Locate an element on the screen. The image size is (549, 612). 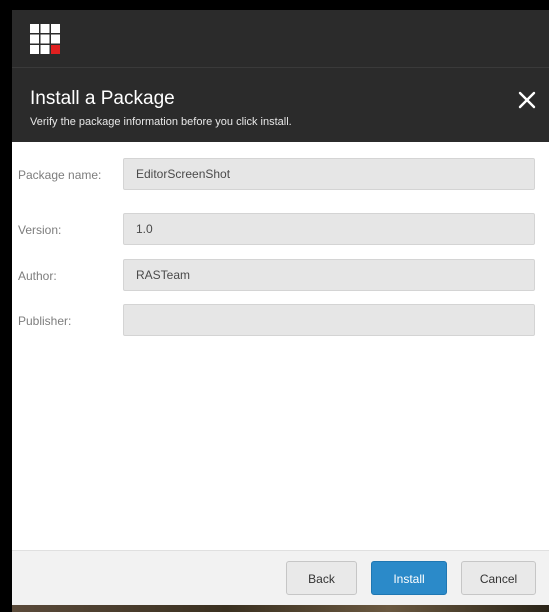
version-label: Version: is located at coordinates (40, 230).